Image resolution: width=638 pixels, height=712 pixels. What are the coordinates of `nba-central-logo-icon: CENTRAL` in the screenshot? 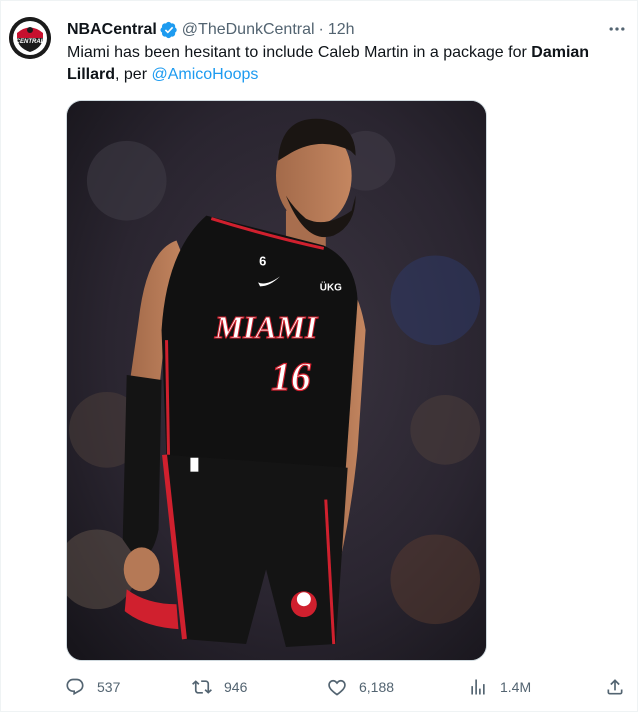 It's located at (30, 38).